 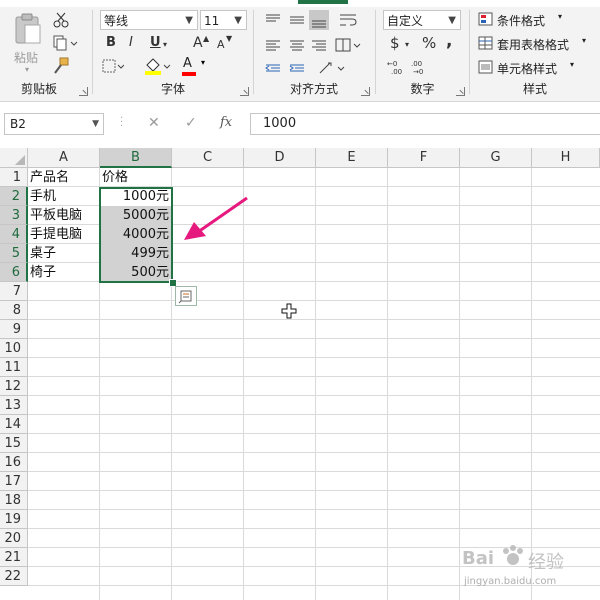 What do you see at coordinates (296, 68) in the screenshot?
I see `increase-indent-icon` at bounding box center [296, 68].